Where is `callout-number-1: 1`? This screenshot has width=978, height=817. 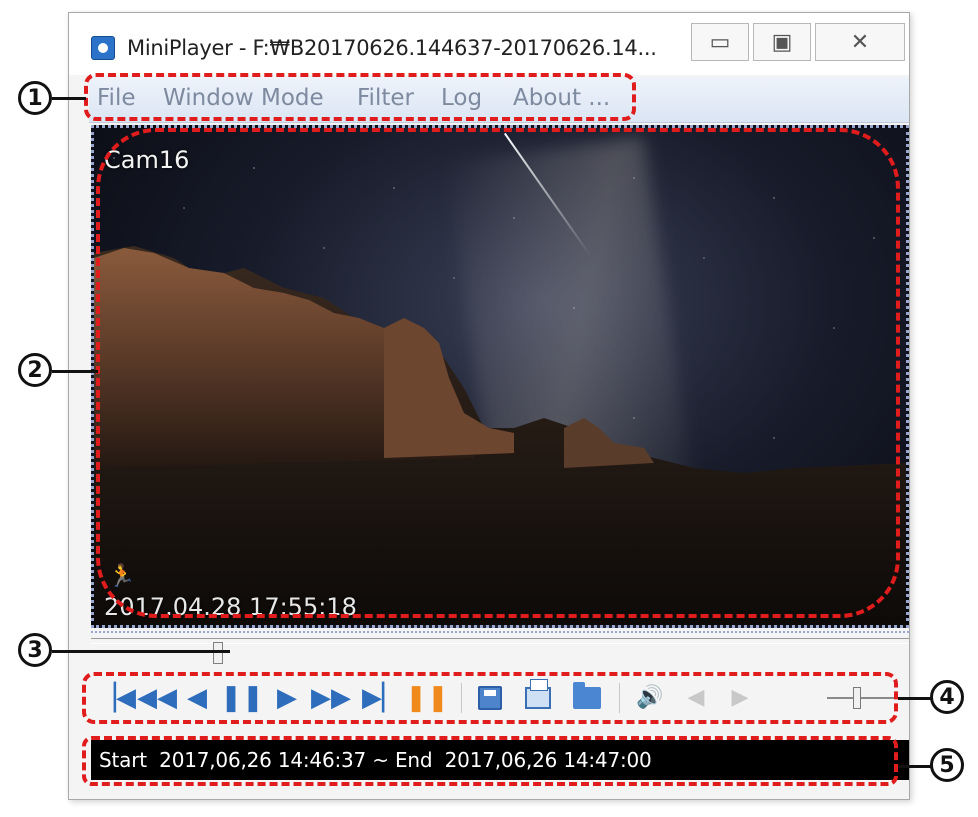 callout-number-1: 1 is located at coordinates (35, 98).